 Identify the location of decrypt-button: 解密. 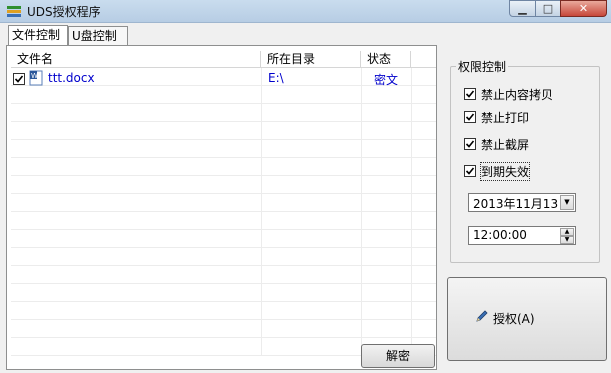
(398, 356).